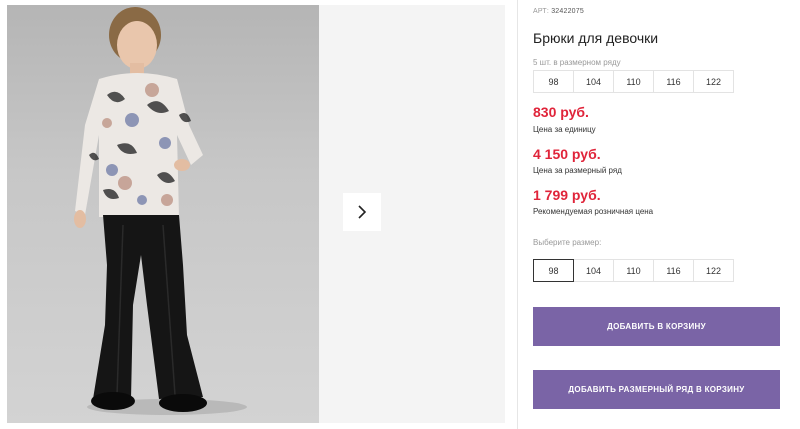 The height and width of the screenshot is (429, 800). Describe the element at coordinates (567, 154) in the screenshot. I see `size-row-price: 4 150 руб.` at that location.